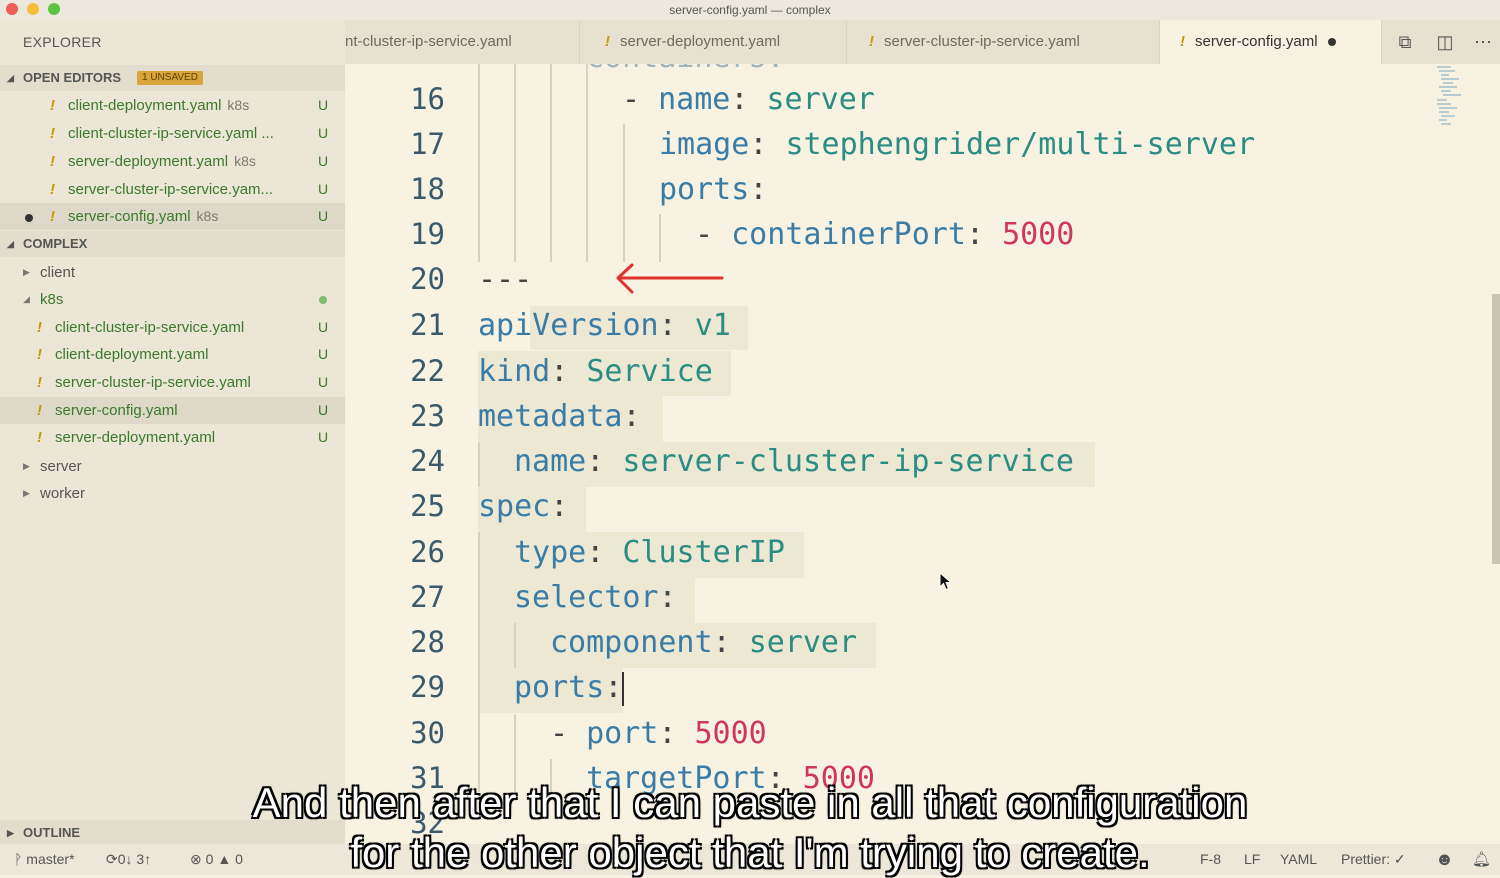  I want to click on file-name: server-config.yaml, so click(129, 216).